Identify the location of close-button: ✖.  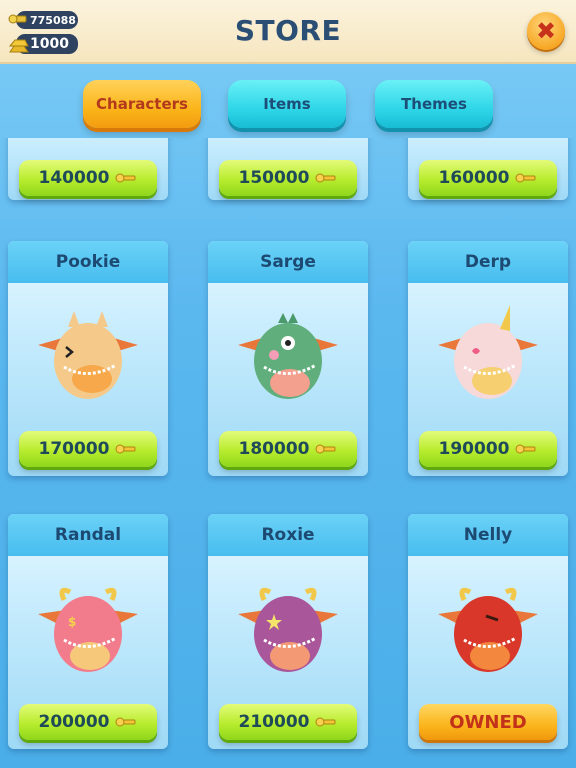
(546, 31).